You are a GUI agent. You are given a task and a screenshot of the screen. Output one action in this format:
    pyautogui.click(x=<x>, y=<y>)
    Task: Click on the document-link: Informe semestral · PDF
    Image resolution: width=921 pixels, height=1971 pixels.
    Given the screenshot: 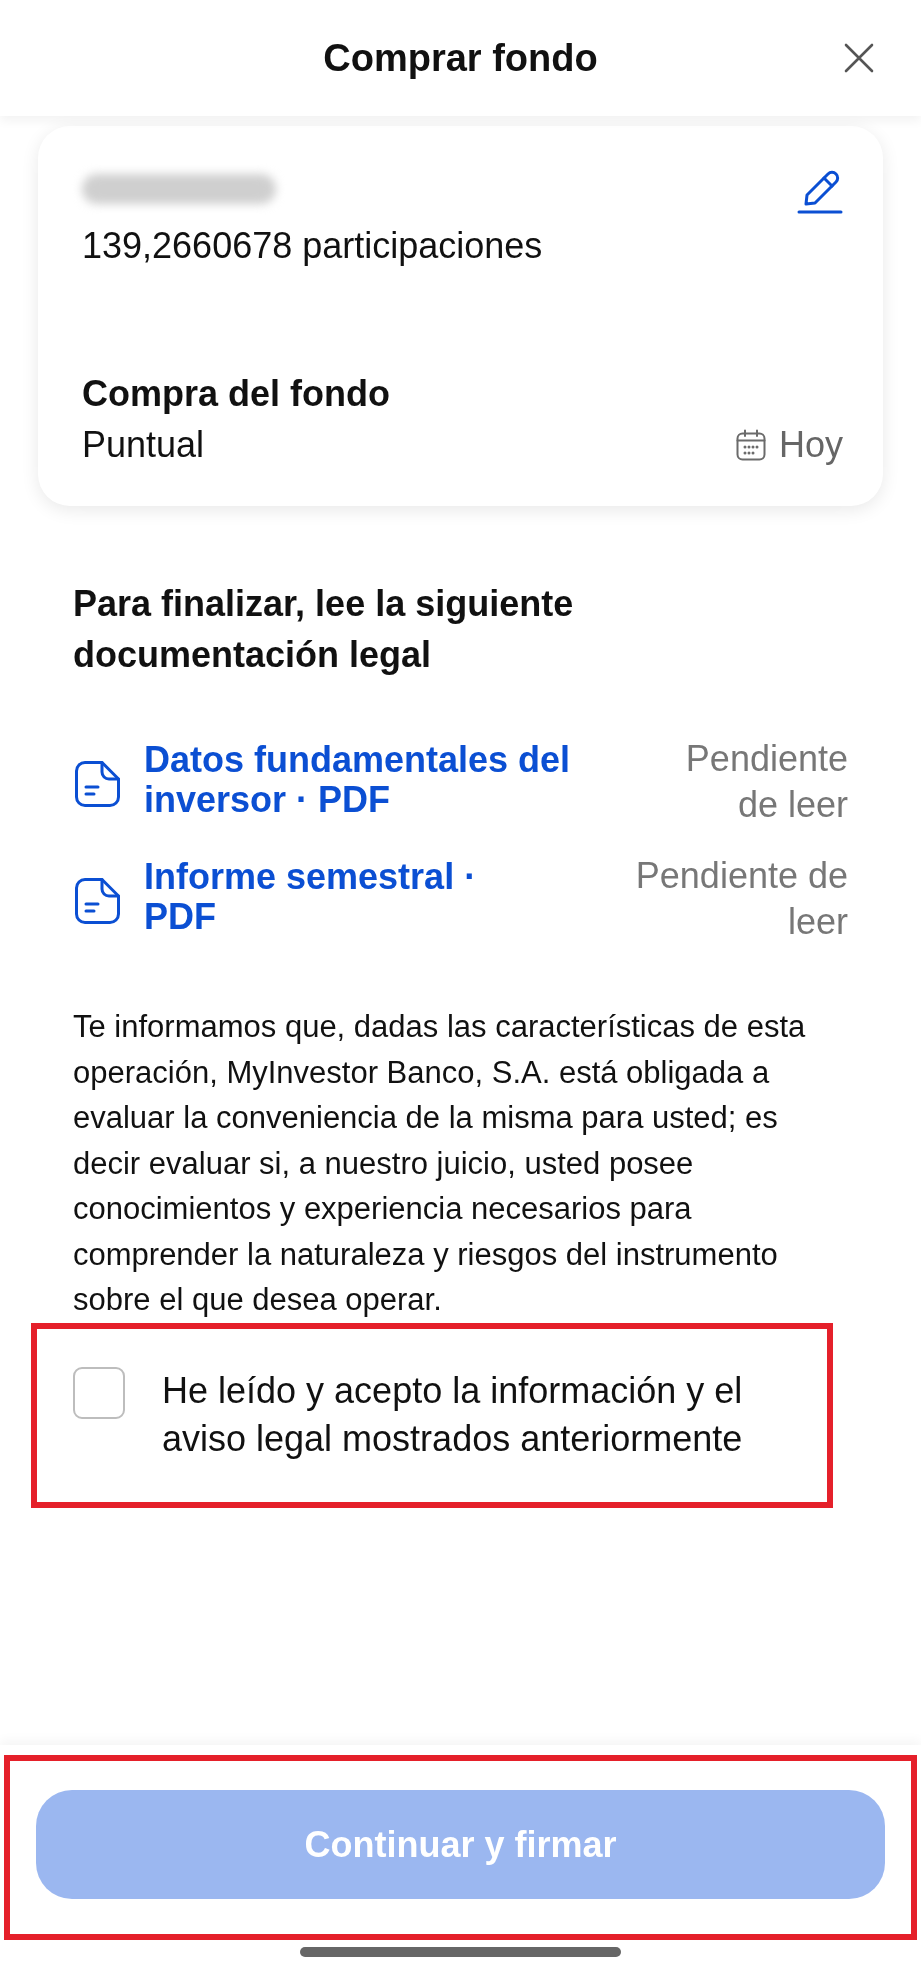 What is the action you would take?
    pyautogui.click(x=347, y=897)
    